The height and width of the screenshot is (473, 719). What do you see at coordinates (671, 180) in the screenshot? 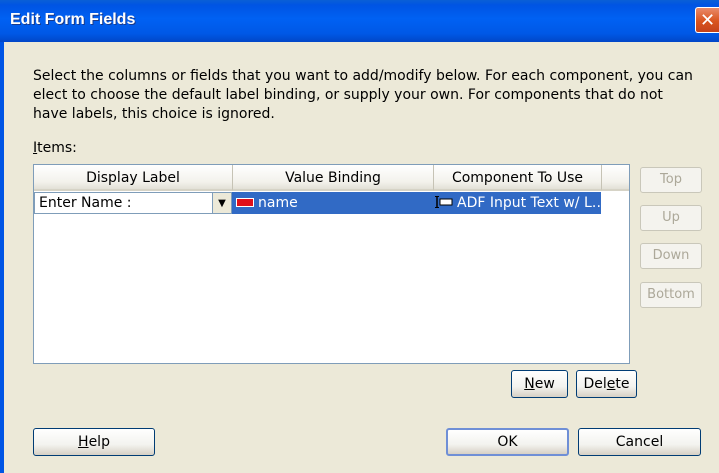
I see `move-top-button: Top` at bounding box center [671, 180].